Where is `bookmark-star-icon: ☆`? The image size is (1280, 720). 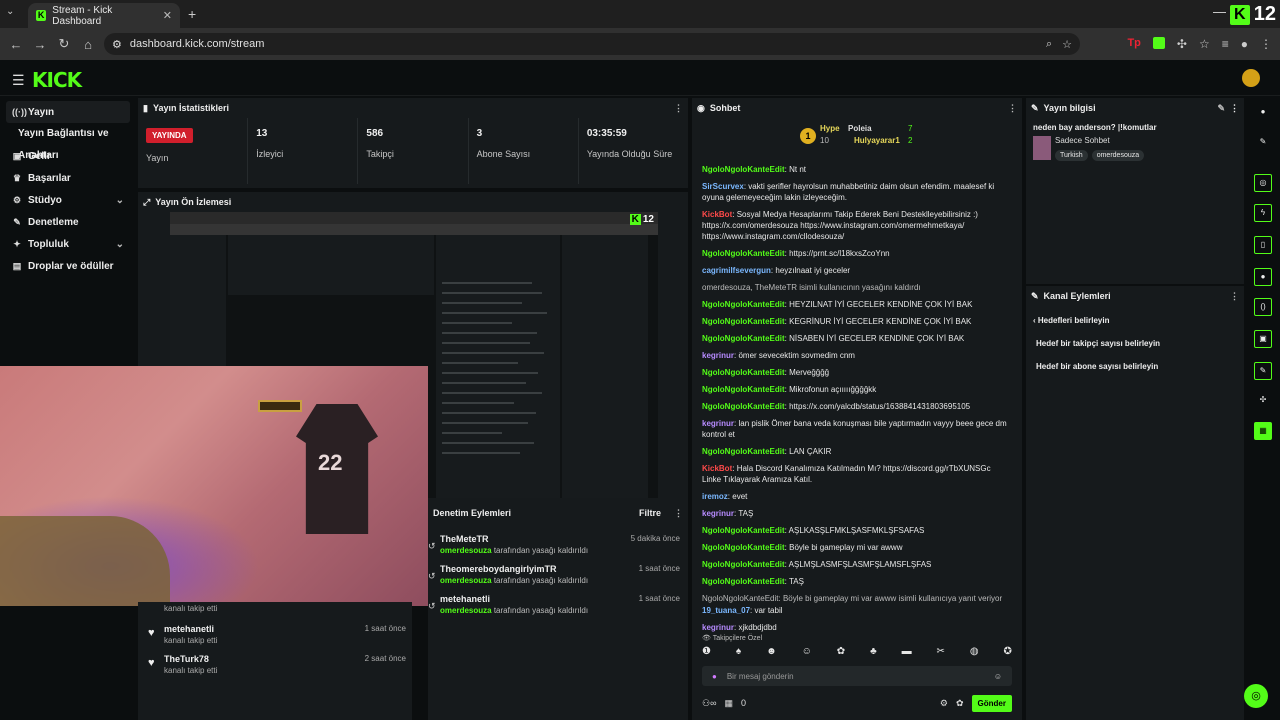 bookmark-star-icon: ☆ is located at coordinates (1067, 44).